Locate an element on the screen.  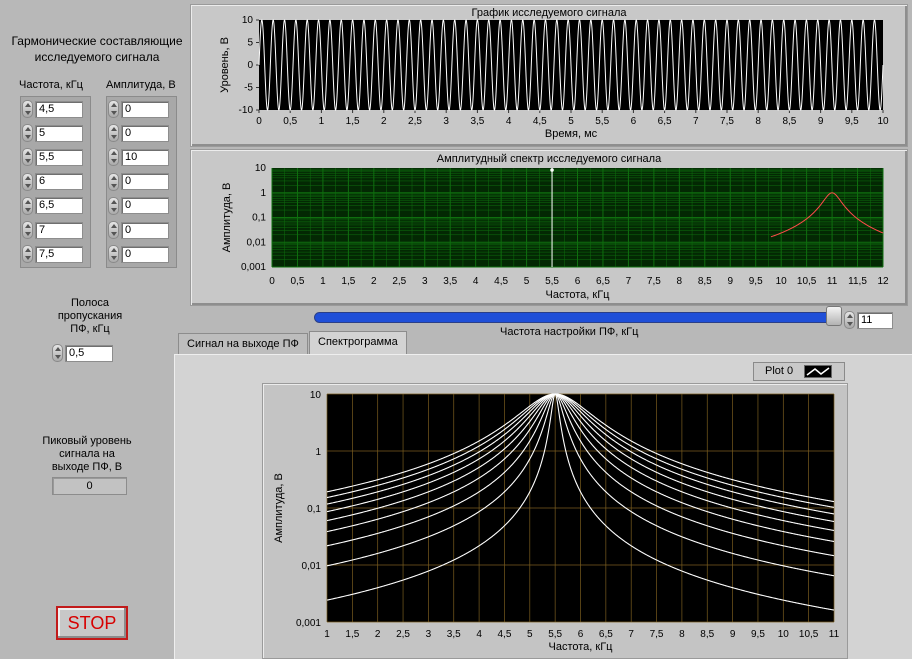
freq-input: 4,5 is located at coordinates (59, 109).